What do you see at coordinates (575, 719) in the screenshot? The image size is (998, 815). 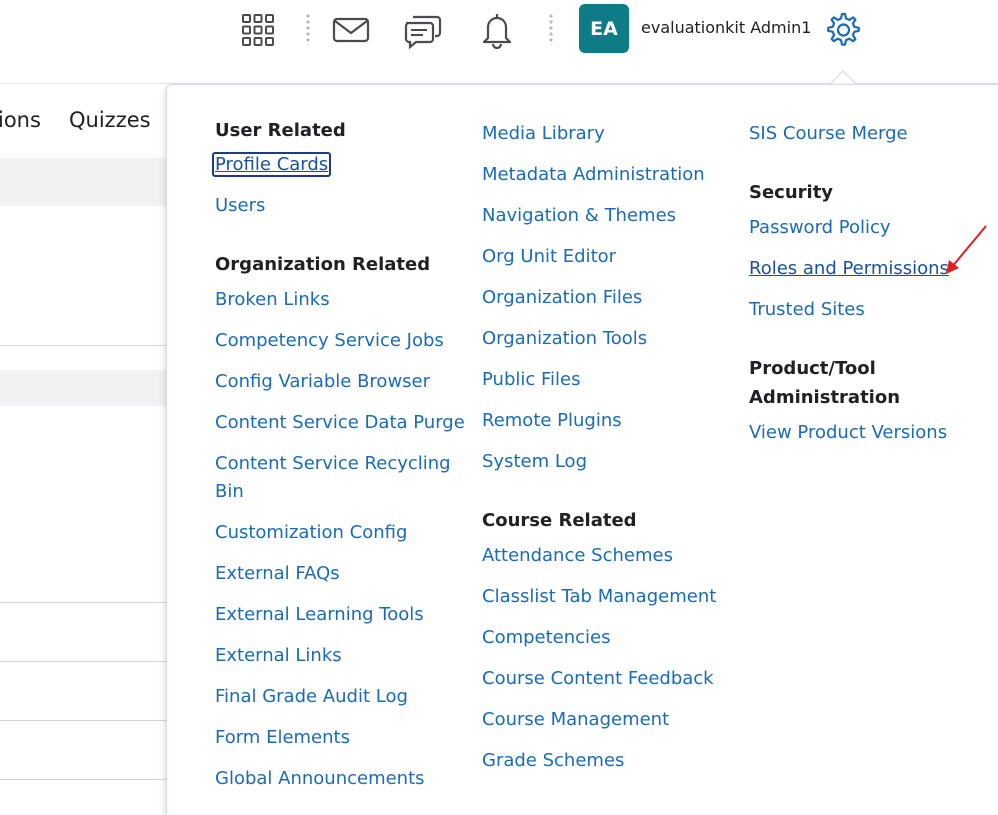 I see `link-course-management: Course Management` at bounding box center [575, 719].